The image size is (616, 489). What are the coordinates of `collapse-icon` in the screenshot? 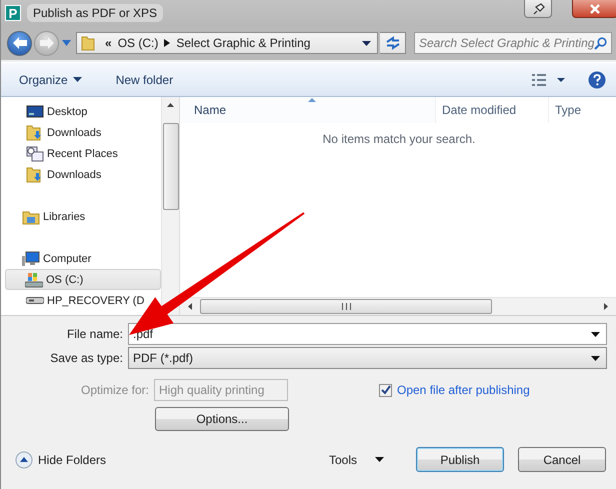 It's located at (24, 459).